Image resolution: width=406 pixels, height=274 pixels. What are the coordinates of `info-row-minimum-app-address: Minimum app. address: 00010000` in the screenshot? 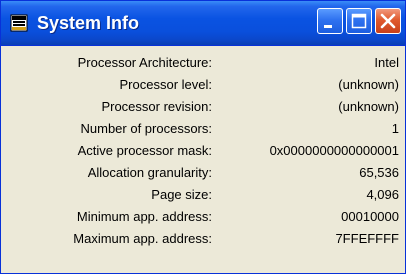 It's located at (203, 217).